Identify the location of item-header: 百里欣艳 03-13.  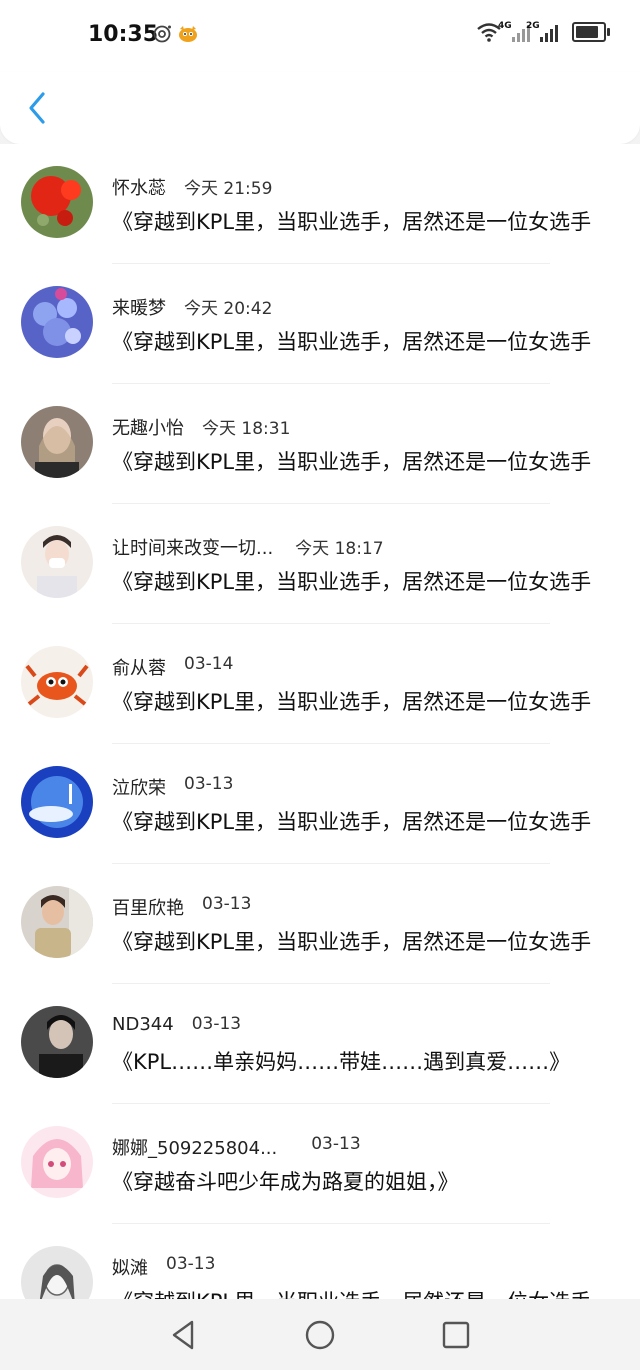
(181, 907).